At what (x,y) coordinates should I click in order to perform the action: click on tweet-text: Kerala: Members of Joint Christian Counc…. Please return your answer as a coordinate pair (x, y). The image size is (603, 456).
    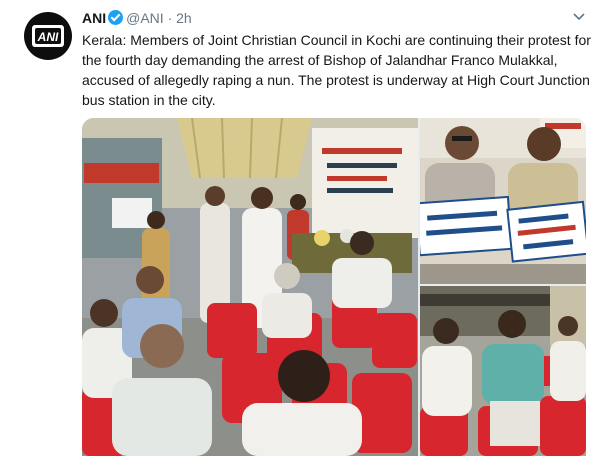
    Looking at the image, I should click on (336, 70).